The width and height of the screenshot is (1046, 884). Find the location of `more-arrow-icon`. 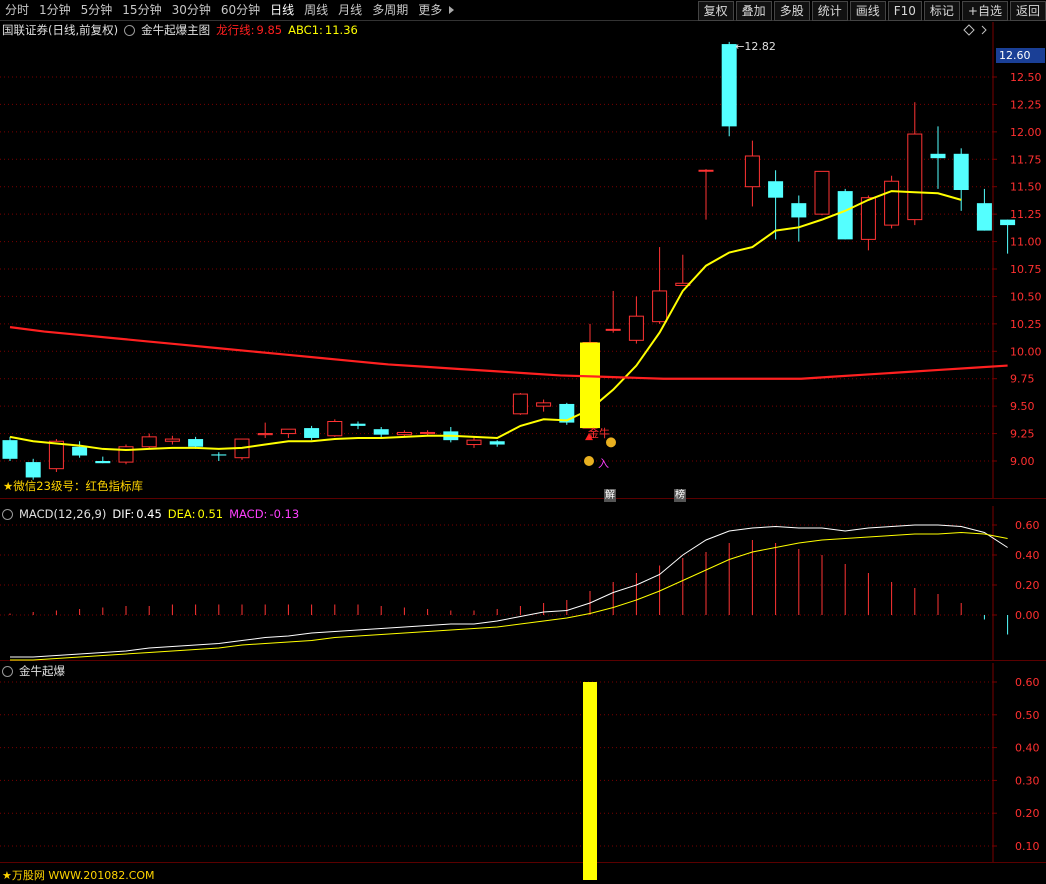

more-arrow-icon is located at coordinates (452, 10).